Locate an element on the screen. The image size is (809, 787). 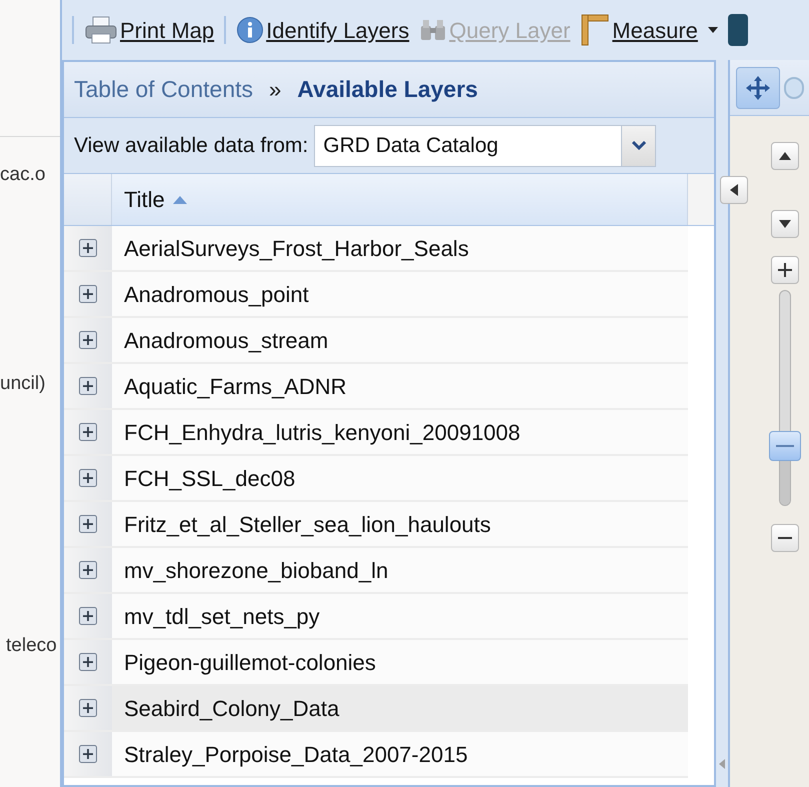
pan-down-button is located at coordinates (784, 224).